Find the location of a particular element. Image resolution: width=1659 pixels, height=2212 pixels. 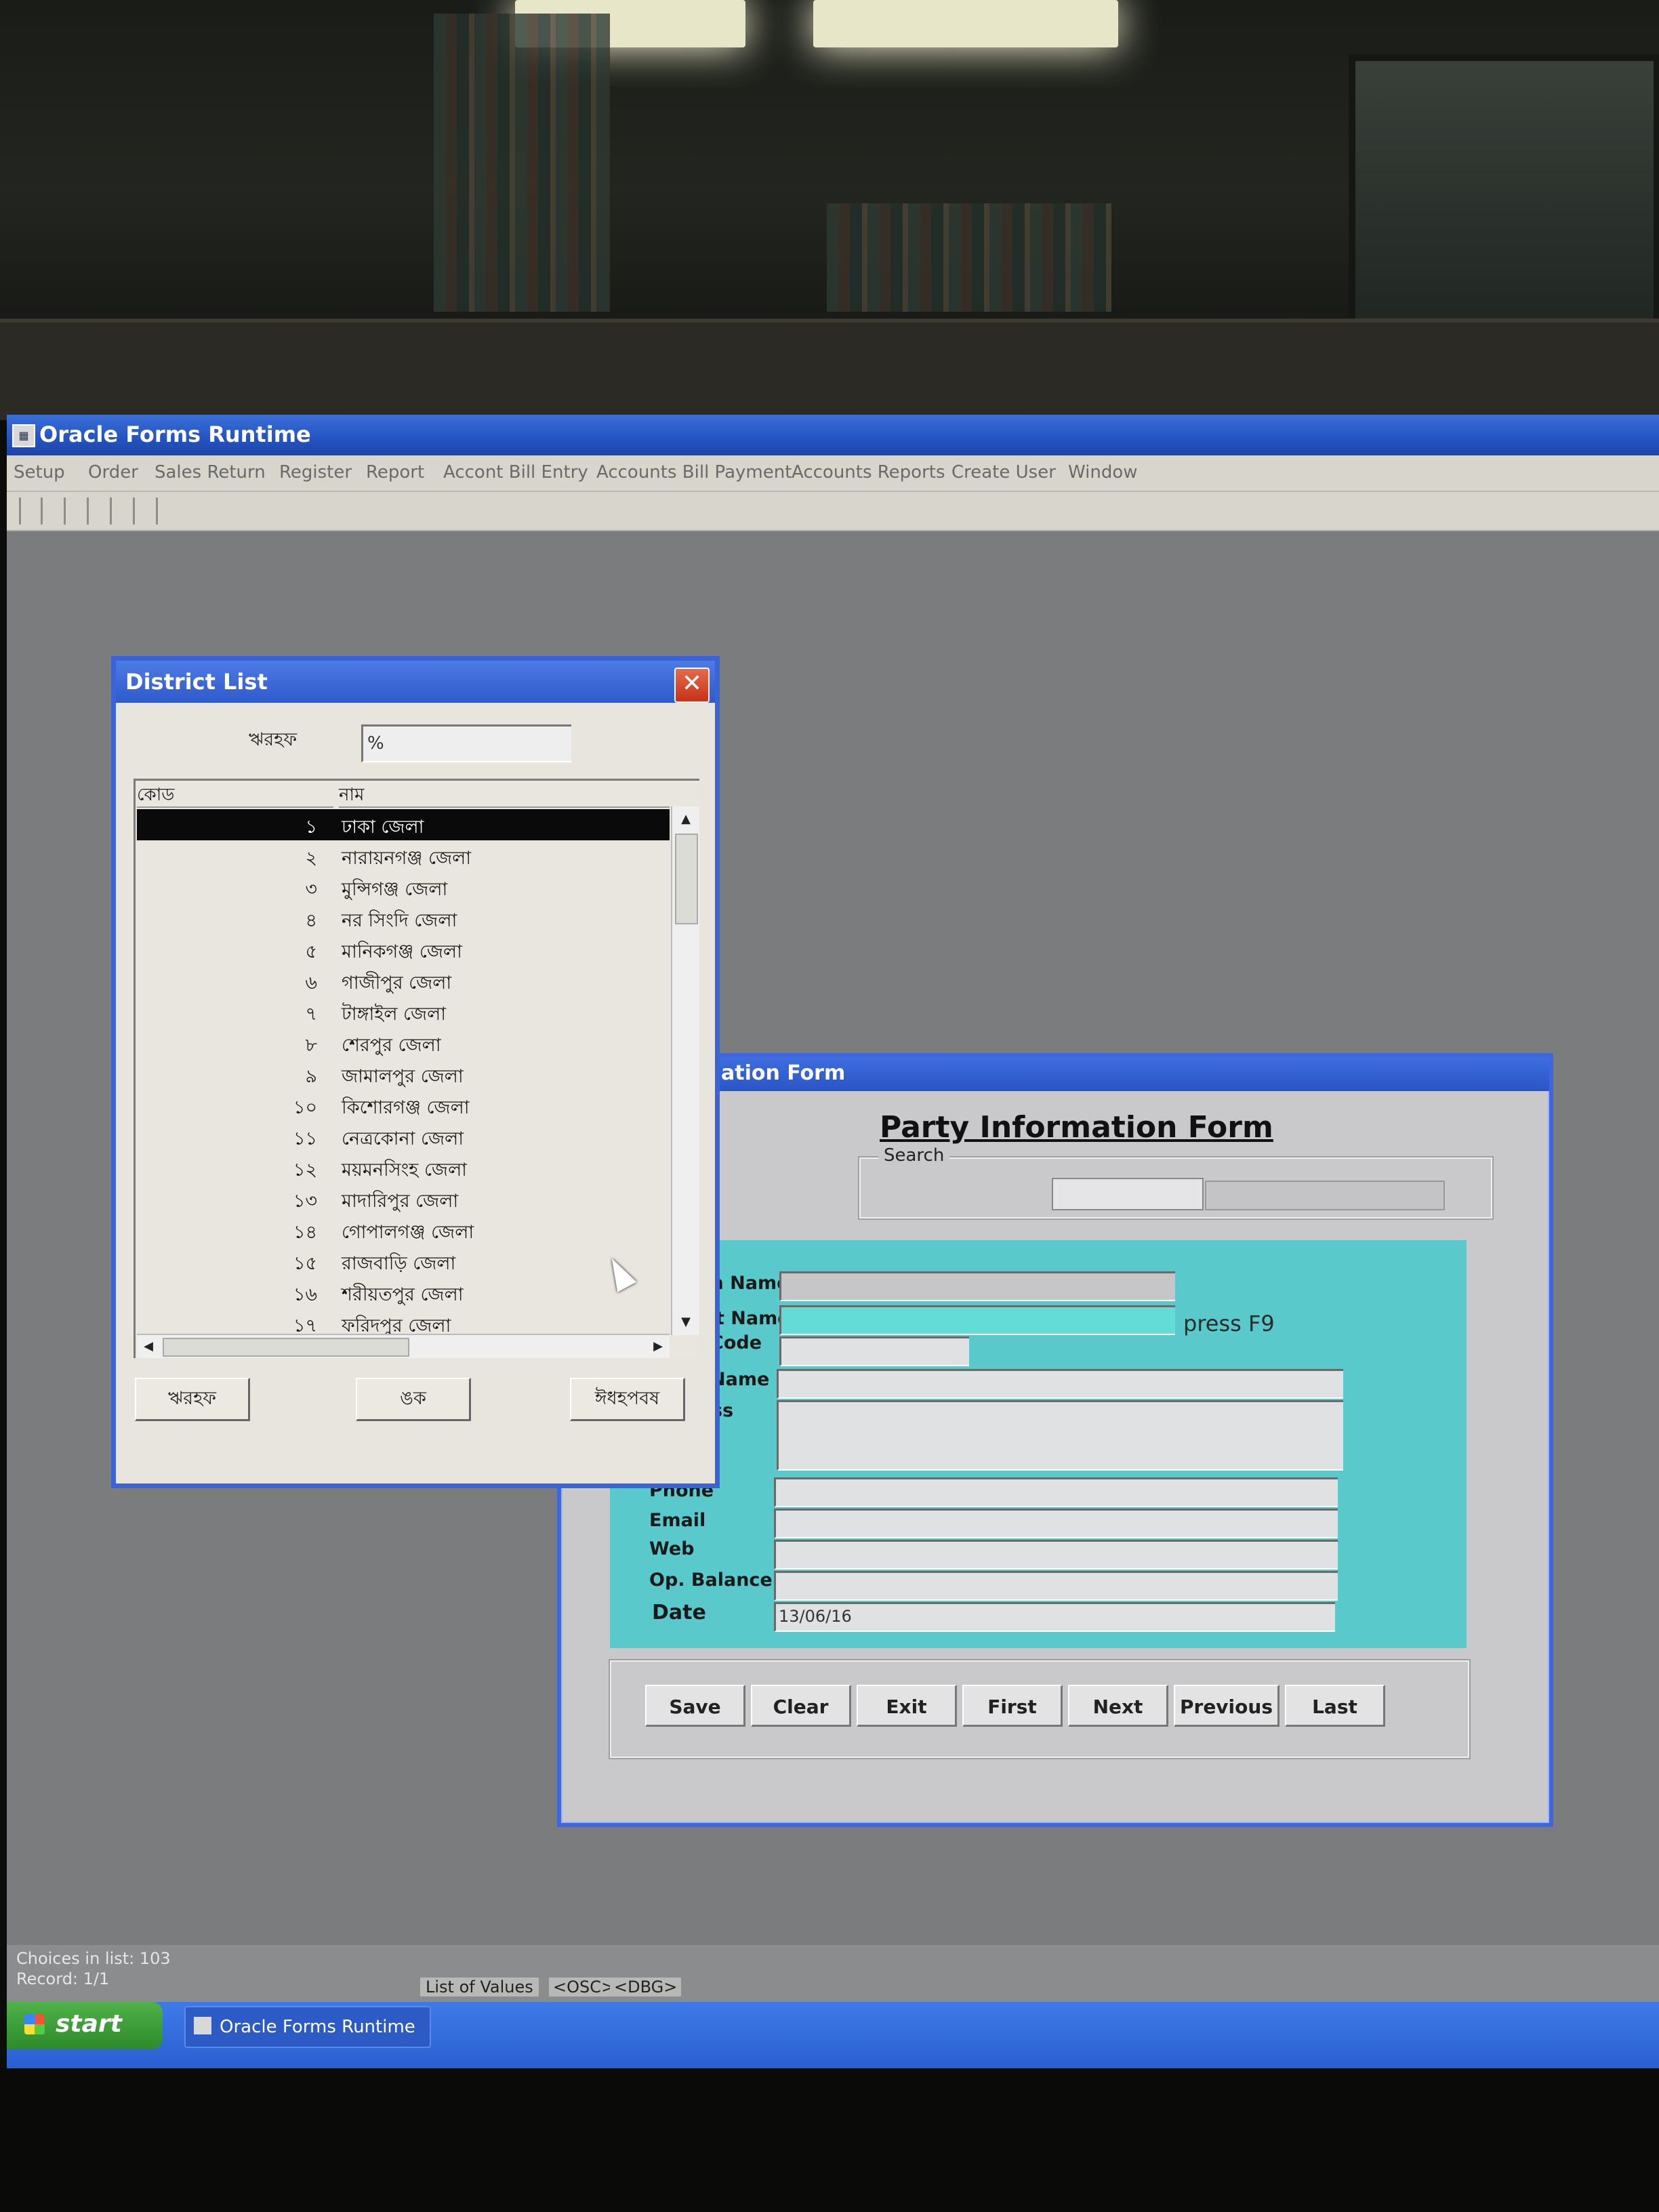

press-f9-hint: press F9 is located at coordinates (1229, 1324).